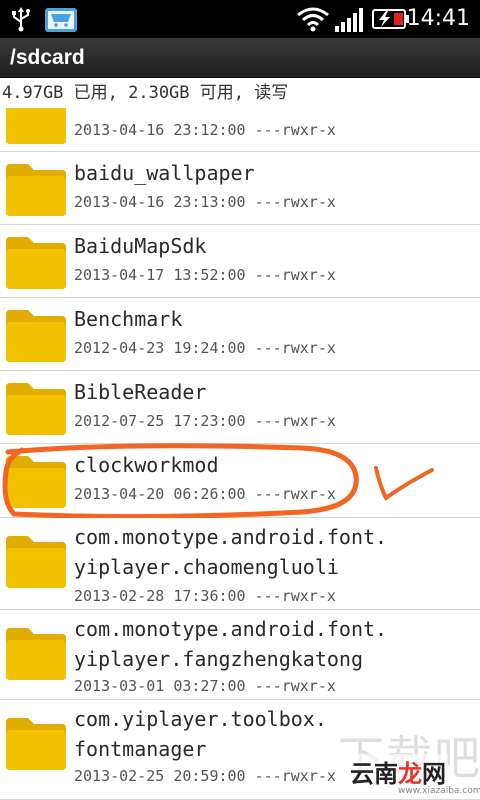 The height and width of the screenshot is (800, 480). What do you see at coordinates (240, 19) in the screenshot?
I see `status-bar: 14:41` at bounding box center [240, 19].